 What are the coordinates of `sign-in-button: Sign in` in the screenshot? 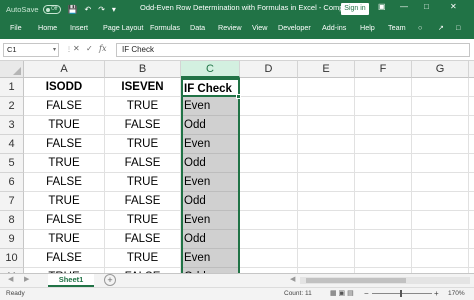 It's located at (355, 9).